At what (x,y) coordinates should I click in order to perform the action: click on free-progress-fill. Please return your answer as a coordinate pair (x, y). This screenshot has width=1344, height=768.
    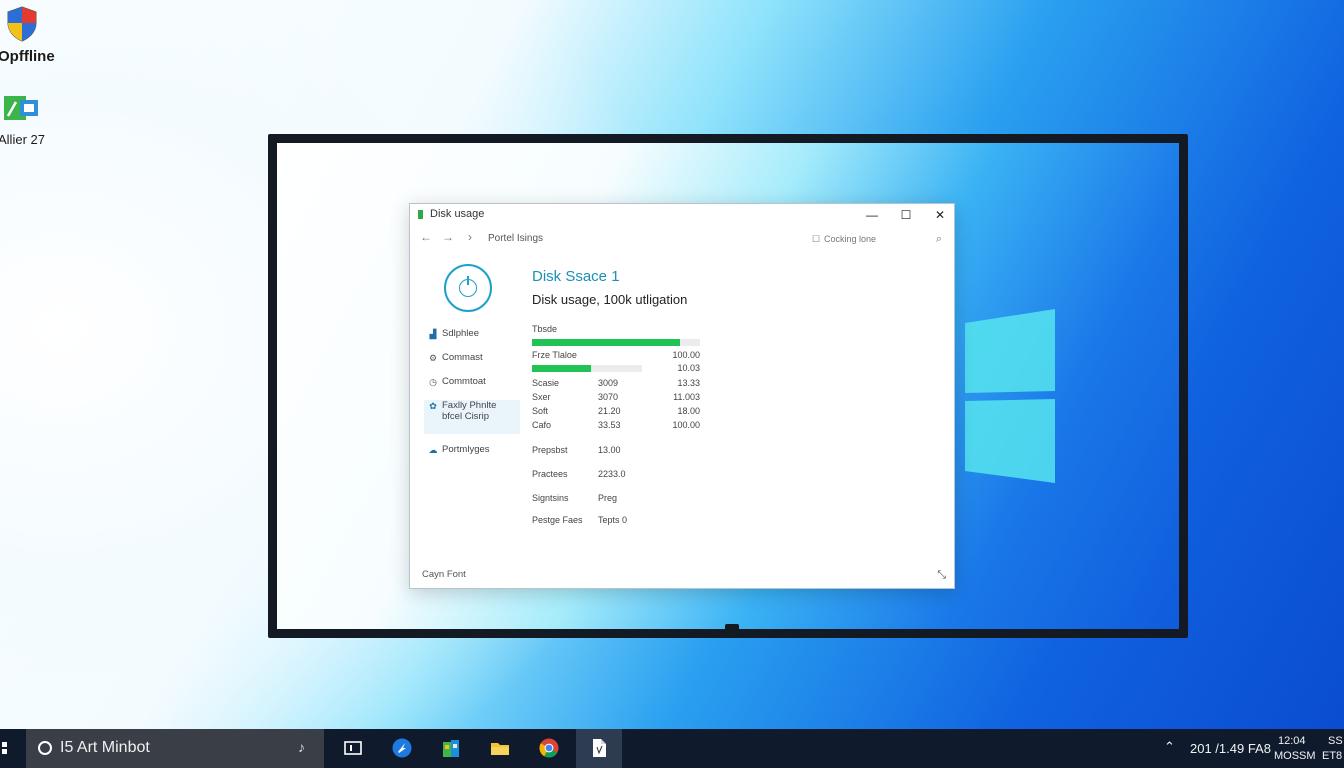
    Looking at the image, I should click on (561, 368).